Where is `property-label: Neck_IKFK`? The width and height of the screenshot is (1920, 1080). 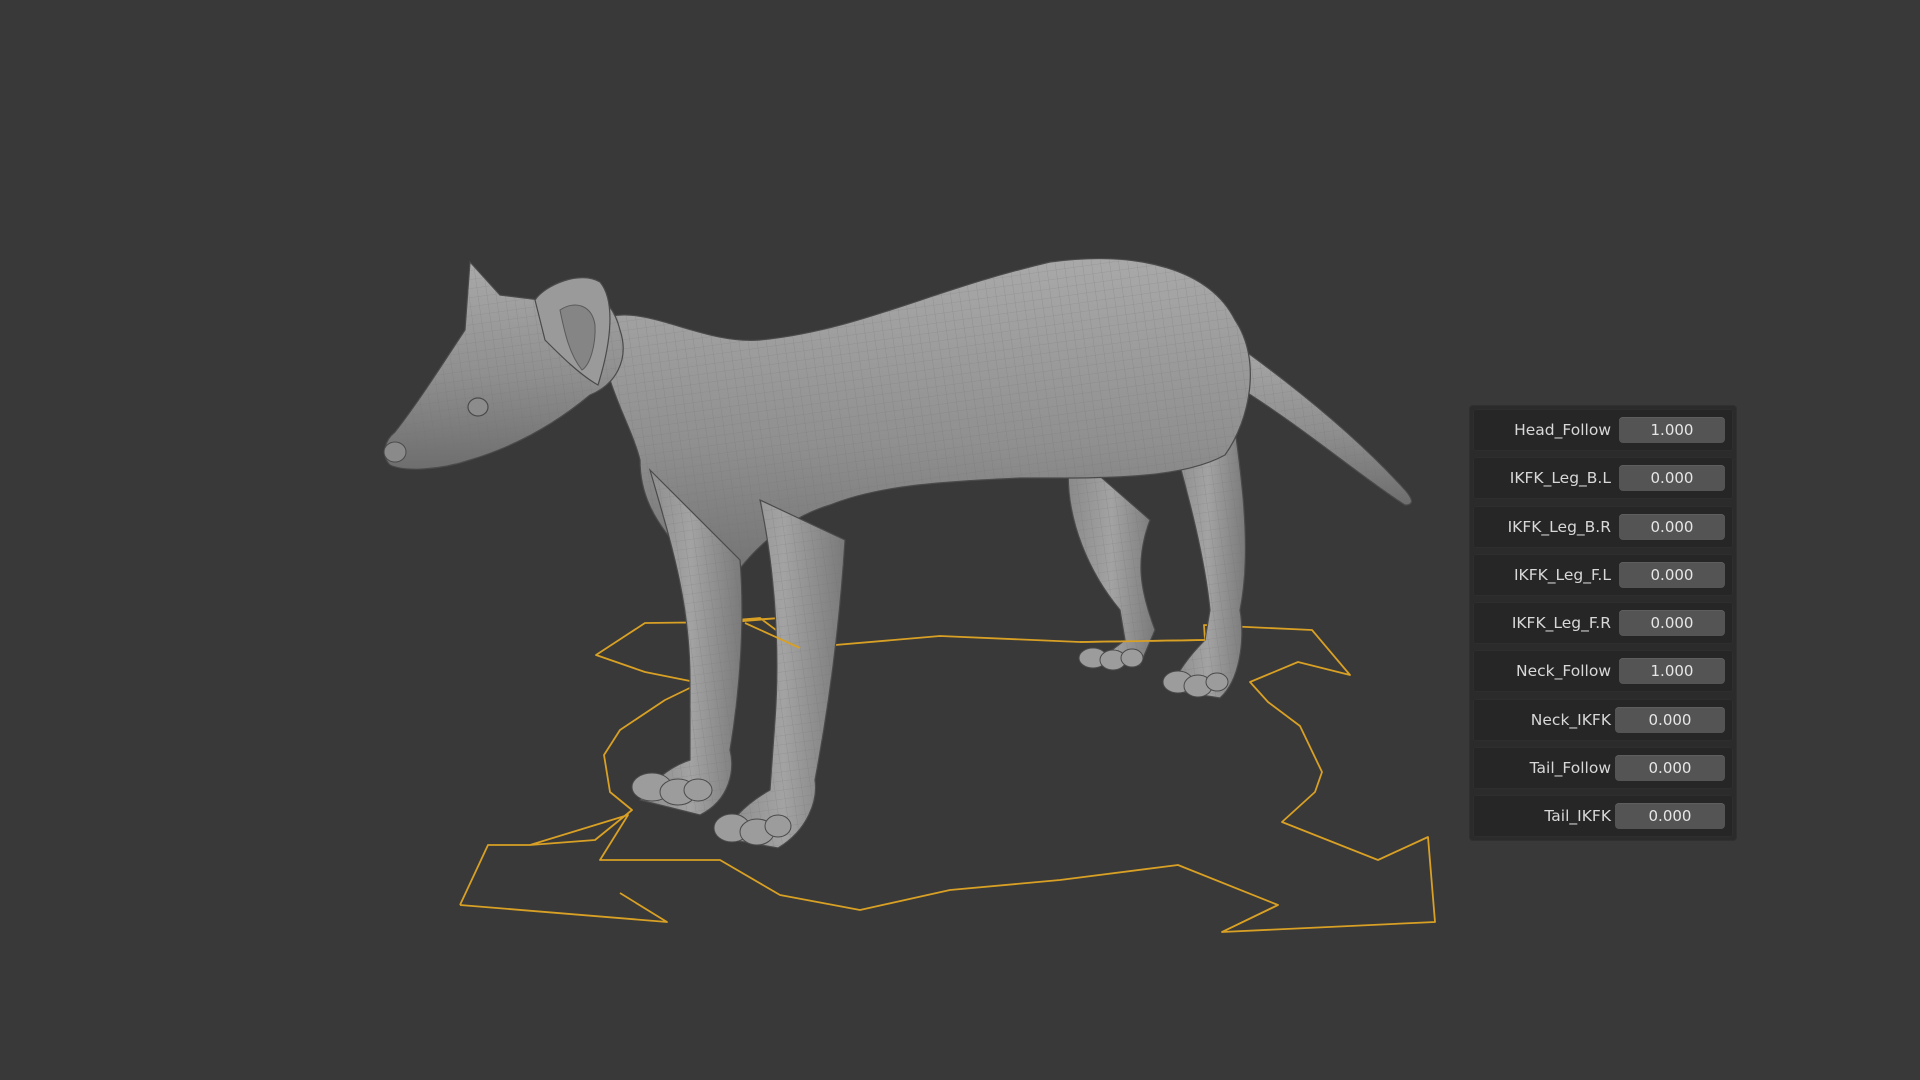 property-label: Neck_IKFK is located at coordinates (1570, 719).